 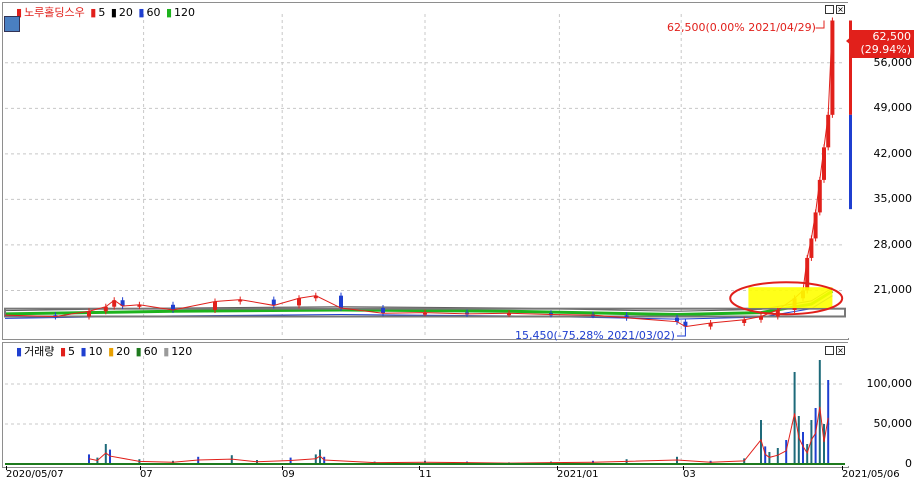 I want to click on price-tick-label: 35,000, so click(x=893, y=199).